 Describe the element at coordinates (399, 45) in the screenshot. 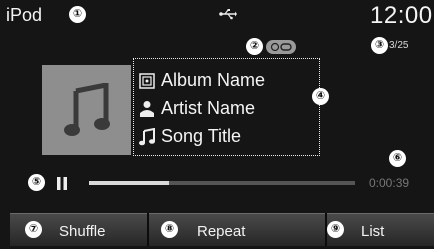

I see `track-count: 3/25` at that location.